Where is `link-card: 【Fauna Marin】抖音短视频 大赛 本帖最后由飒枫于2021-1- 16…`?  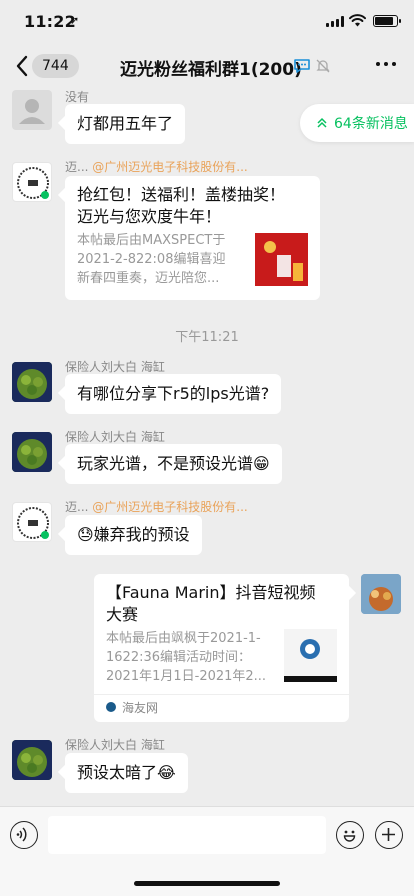
link-card: 【Fauna Marin】抖音短视频 大赛 本帖最后由飒枫于2021-1- 16… is located at coordinates (221, 648).